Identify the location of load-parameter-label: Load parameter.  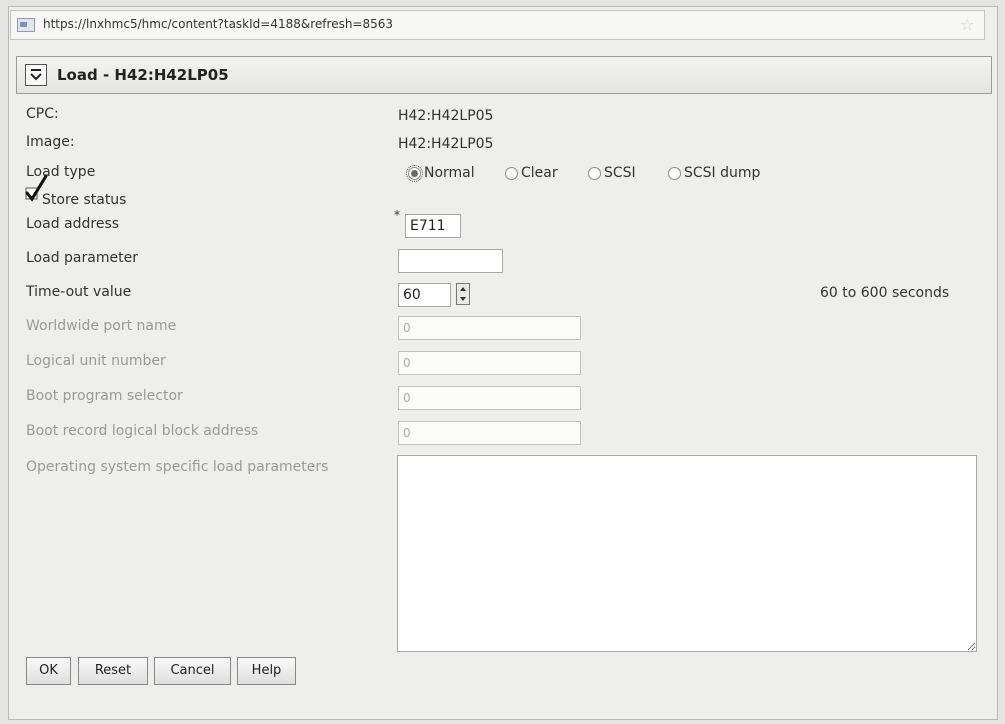
(82, 258).